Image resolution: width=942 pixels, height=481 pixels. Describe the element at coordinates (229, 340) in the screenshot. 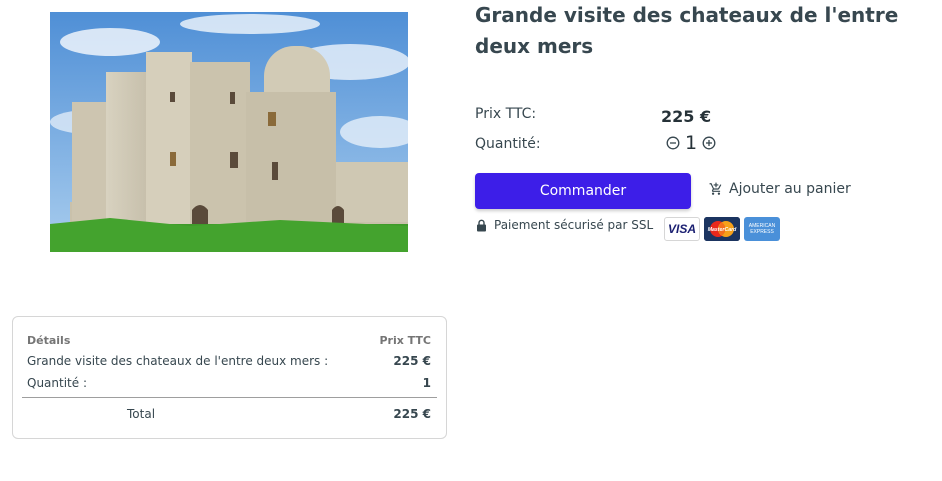

I see `summary-header: Détails Prix TTC` at that location.